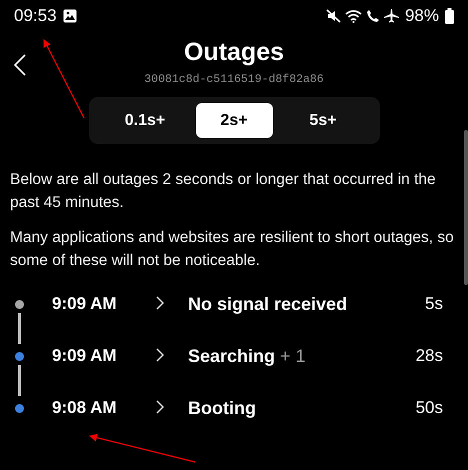 The width and height of the screenshot is (468, 470). I want to click on filter-tab: 0.1s+, so click(145, 120).